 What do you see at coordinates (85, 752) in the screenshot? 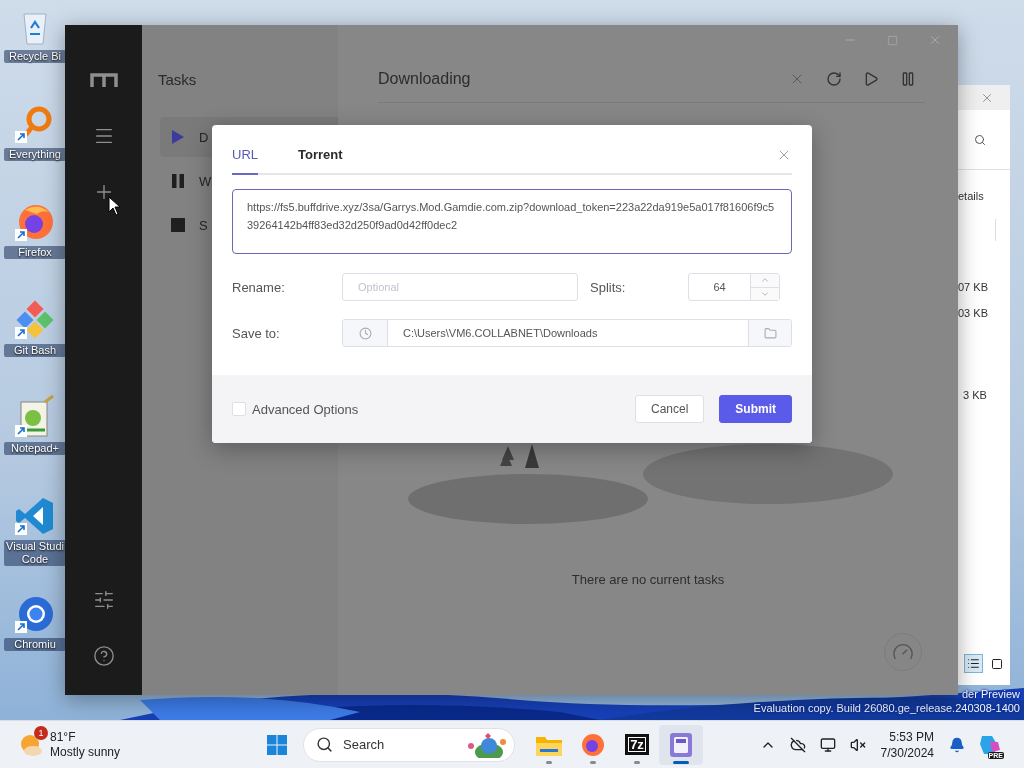
I see `weather-condition: Mostly sunny` at bounding box center [85, 752].